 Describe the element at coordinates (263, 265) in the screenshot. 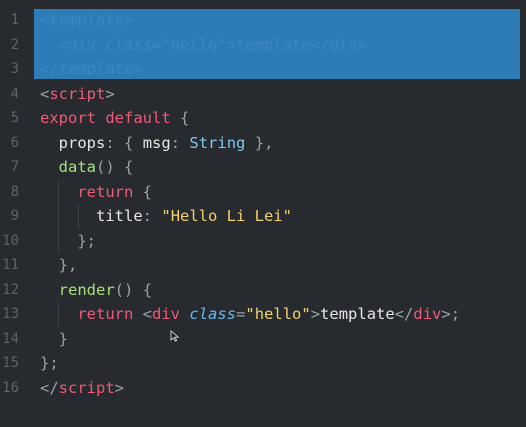

I see `code-line: 11 },` at that location.